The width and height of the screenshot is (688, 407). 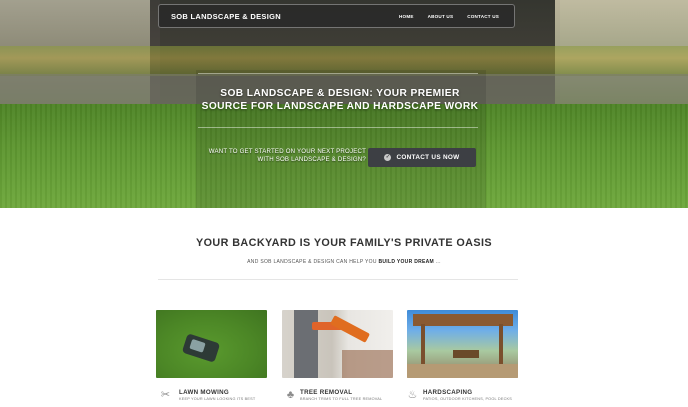 What do you see at coordinates (466, 354) in the screenshot?
I see `patio-table-shape` at bounding box center [466, 354].